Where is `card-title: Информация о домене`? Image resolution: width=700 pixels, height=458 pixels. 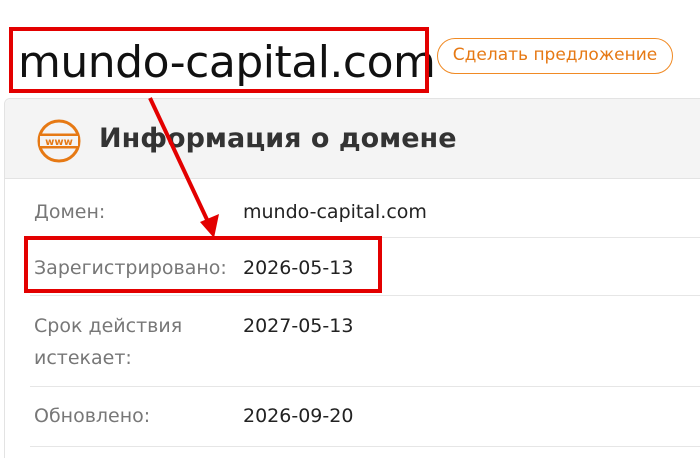
card-title: Информация о домене is located at coordinates (278, 138).